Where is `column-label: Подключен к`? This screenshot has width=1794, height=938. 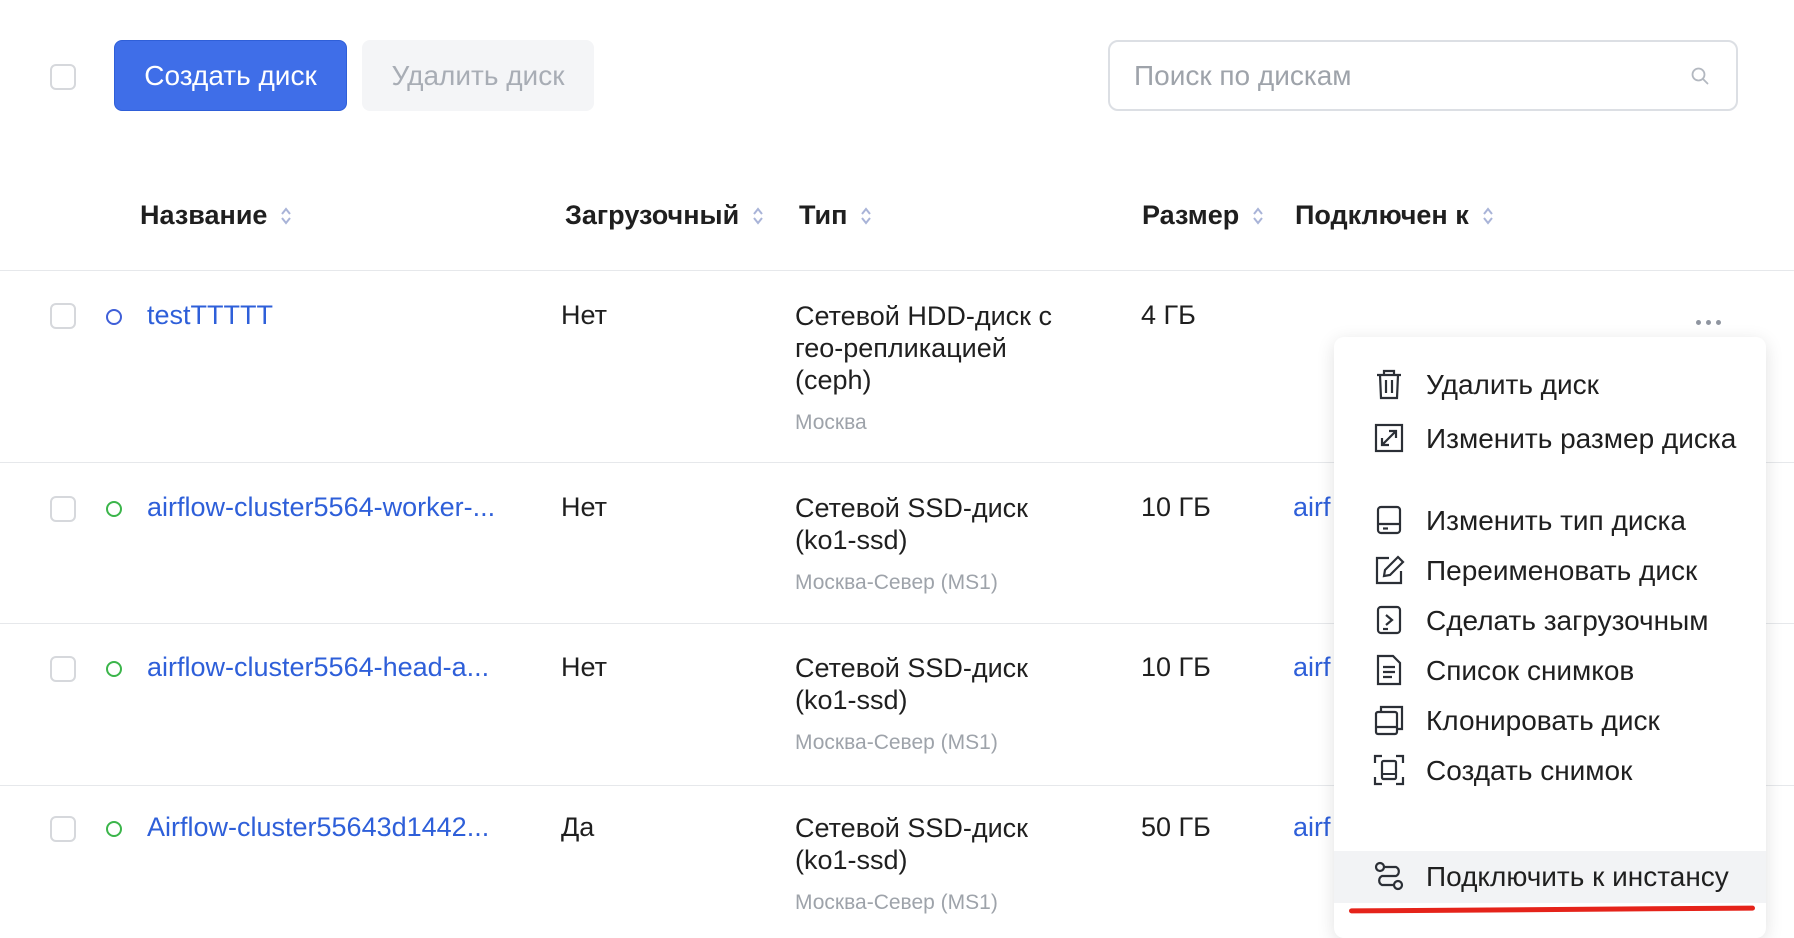
column-label: Подключен к is located at coordinates (1382, 215).